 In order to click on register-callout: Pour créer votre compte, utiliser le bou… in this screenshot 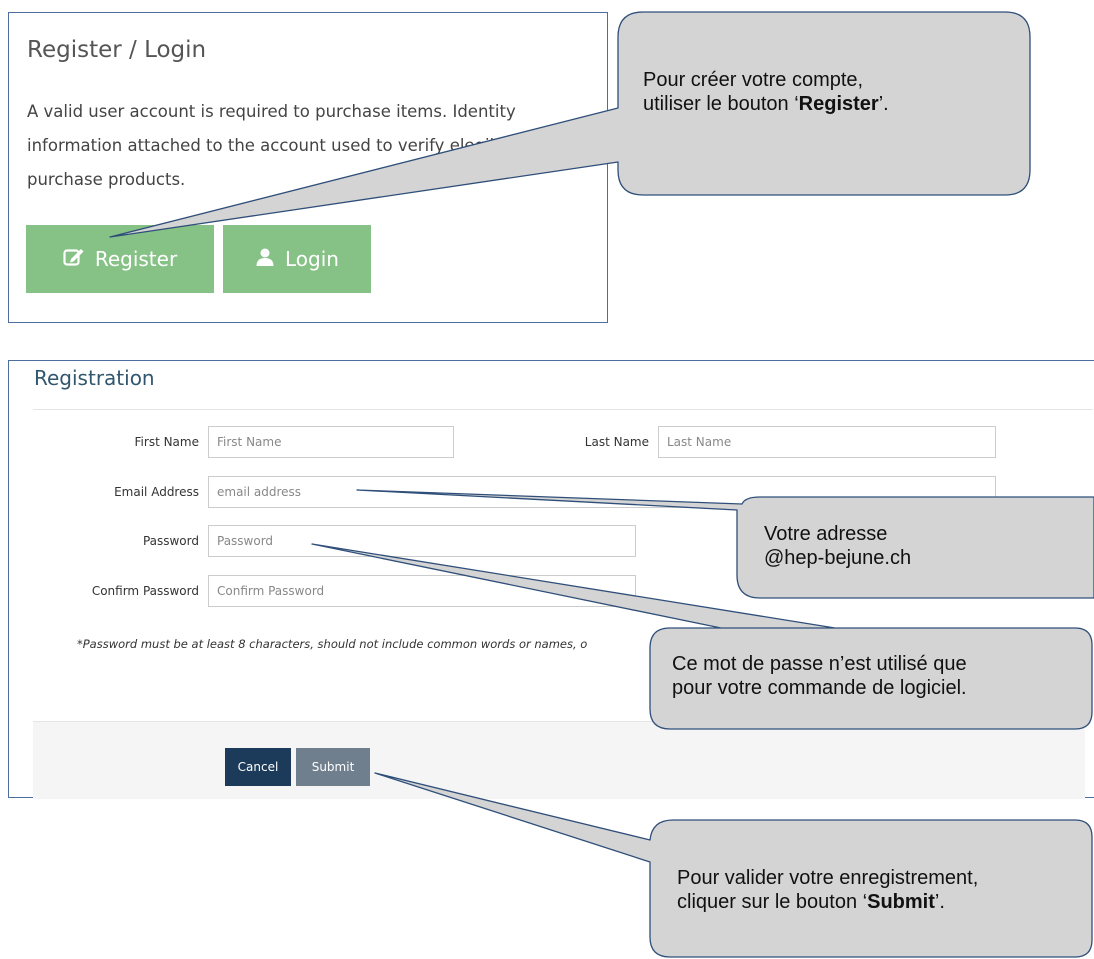, I will do `click(766, 92)`.